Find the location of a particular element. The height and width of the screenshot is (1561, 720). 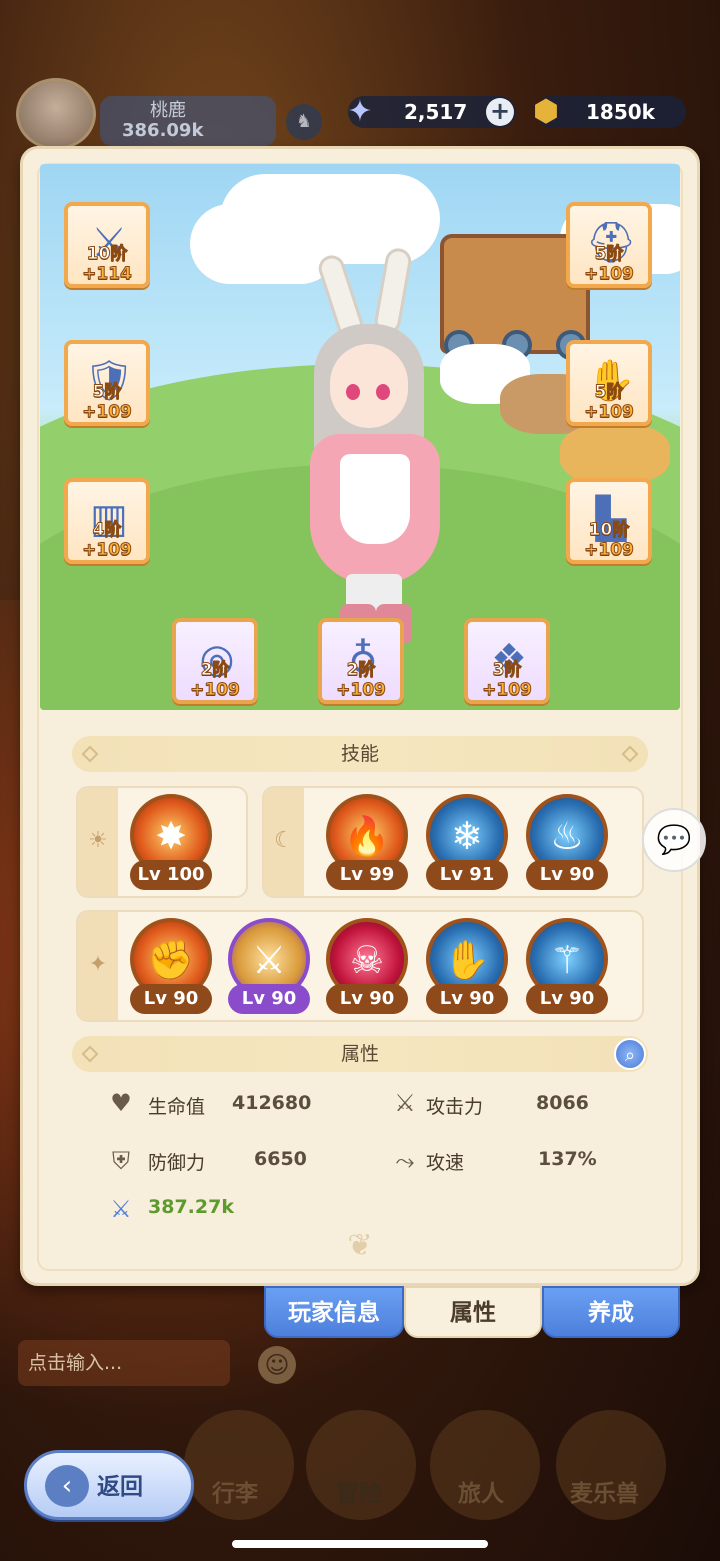

nav-adventure-label: 冒险 is located at coordinates (359, 1494).